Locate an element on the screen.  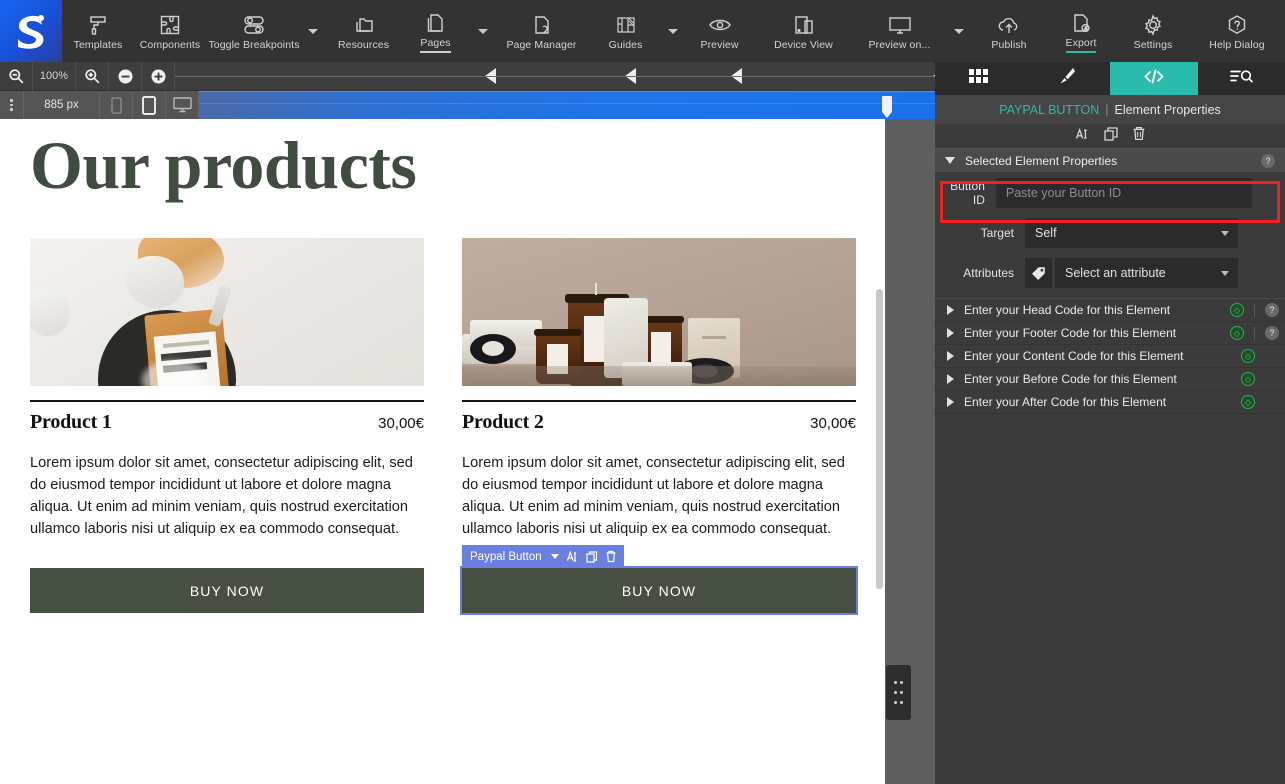
tablet-icon is located at coordinates (149, 105).